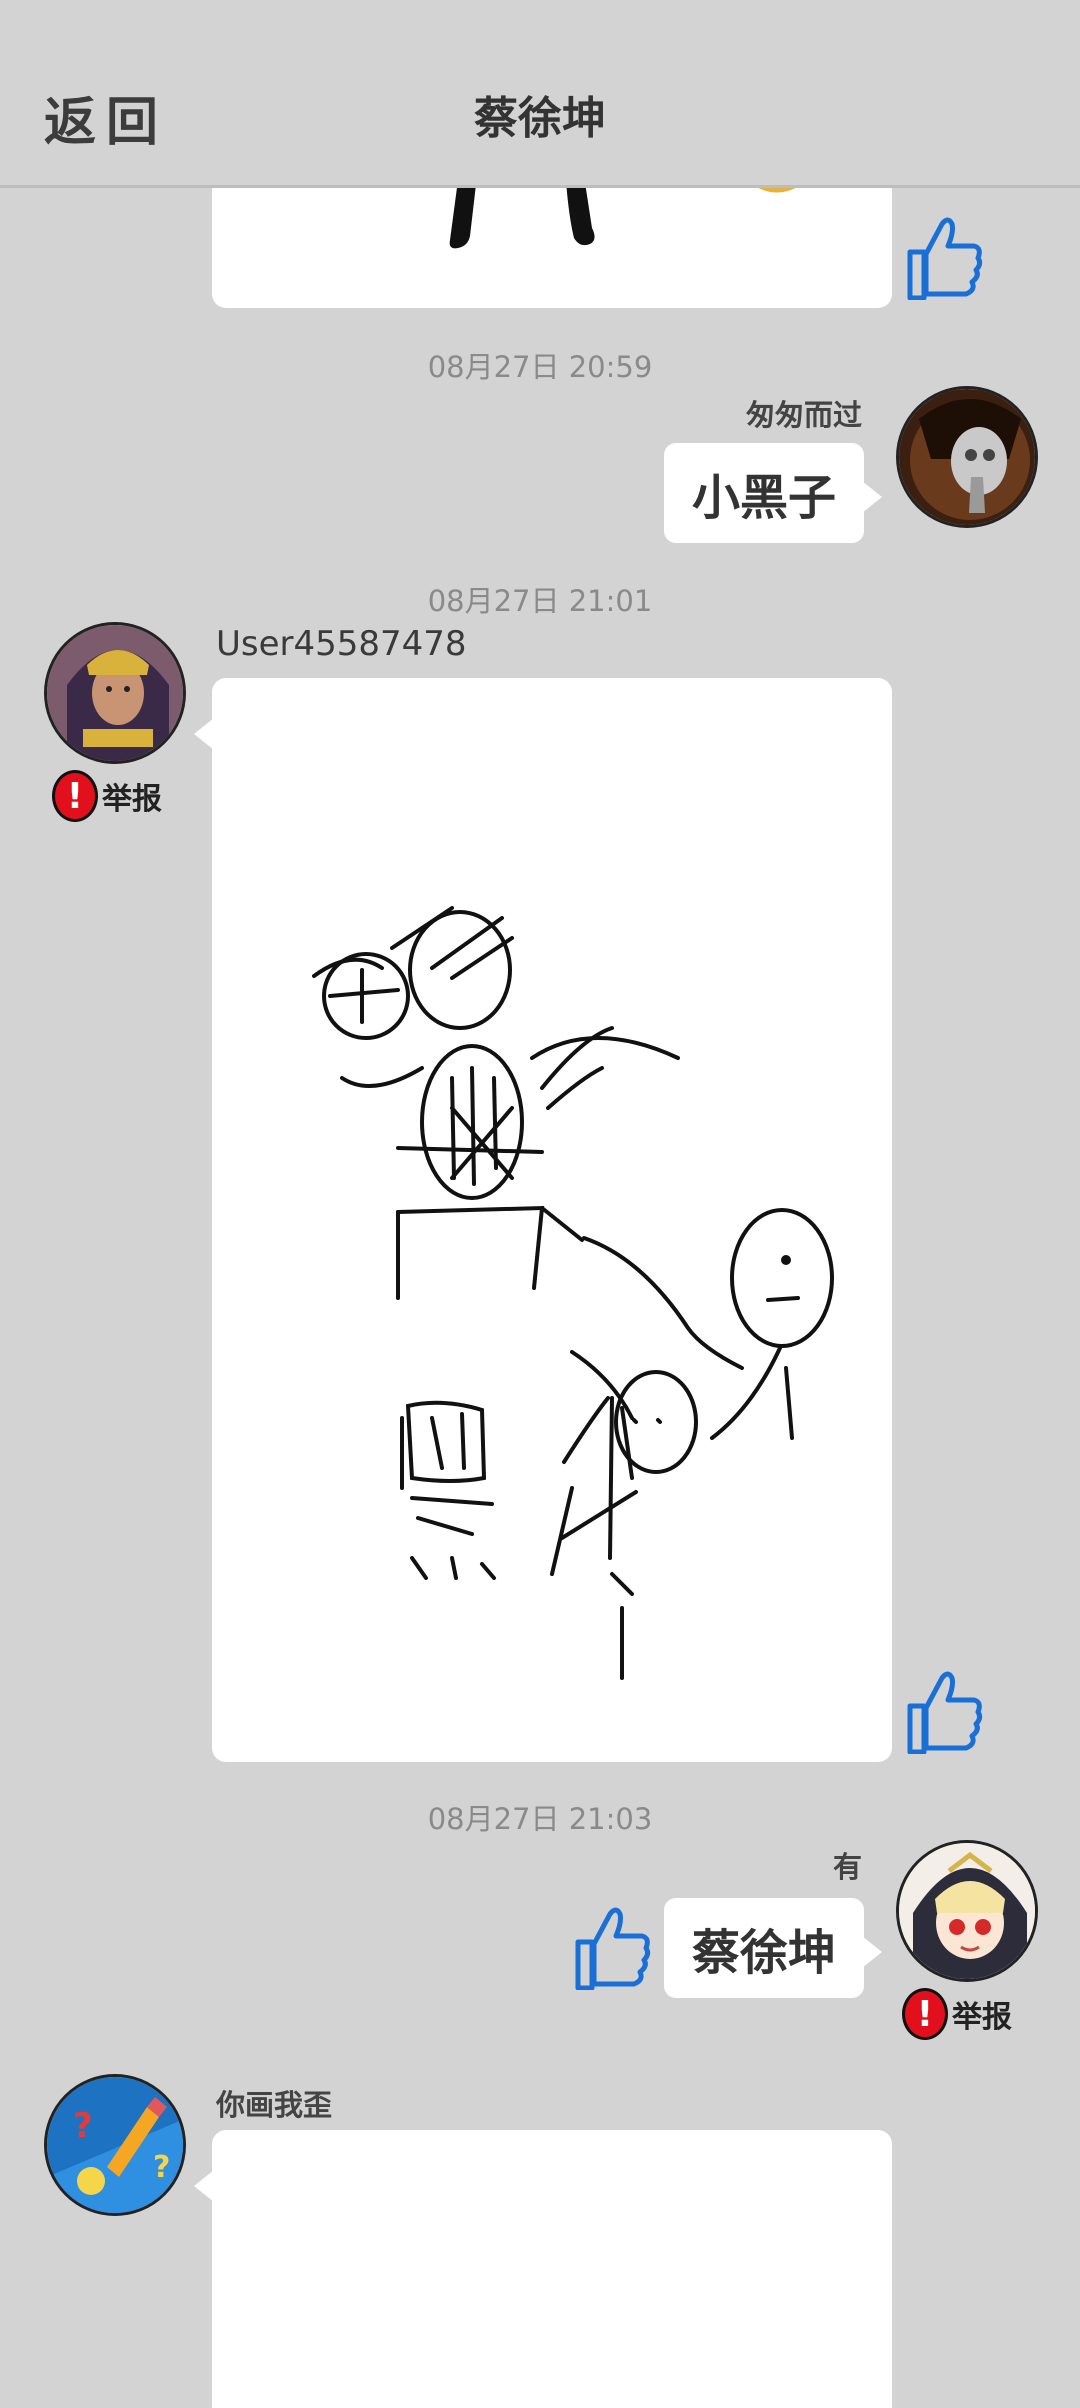 This screenshot has width=1080, height=2408. I want to click on message-bubble: 蔡徐坤, so click(773, 1948).